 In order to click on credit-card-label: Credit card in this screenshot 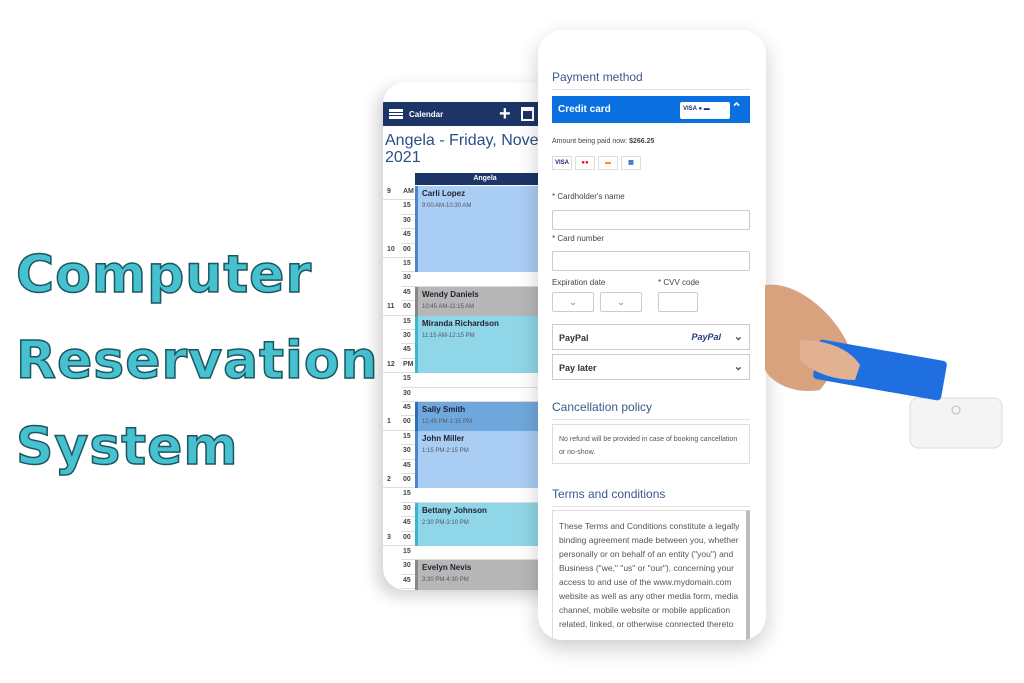, I will do `click(584, 109)`.